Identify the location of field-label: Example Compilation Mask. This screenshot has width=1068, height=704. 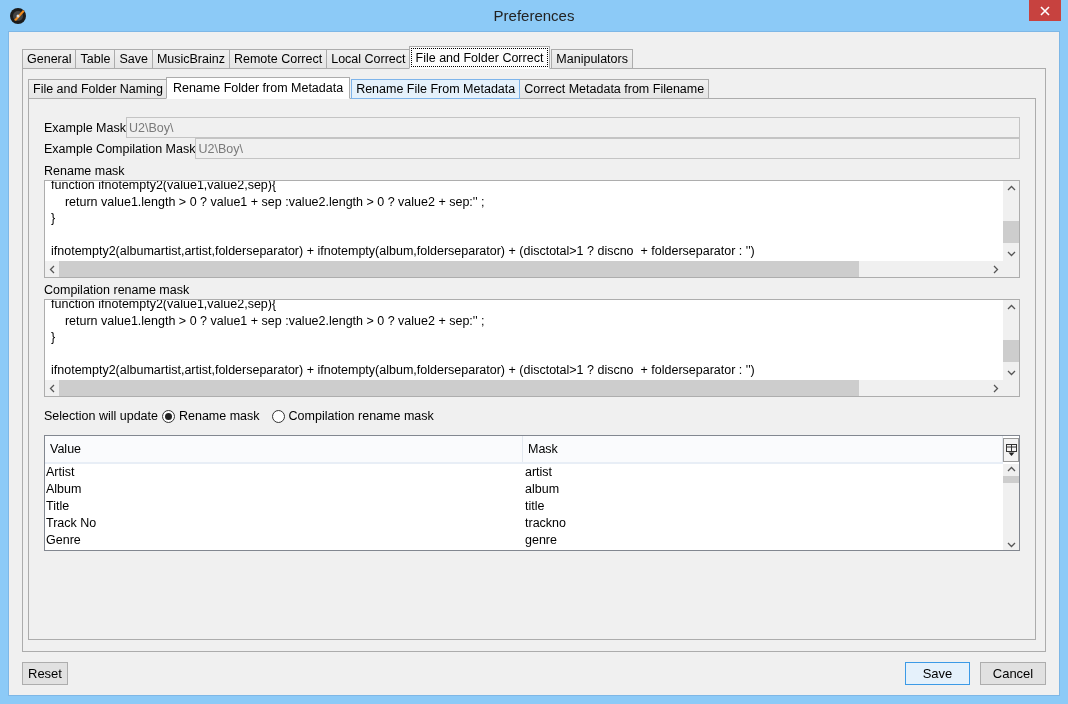
(120, 148).